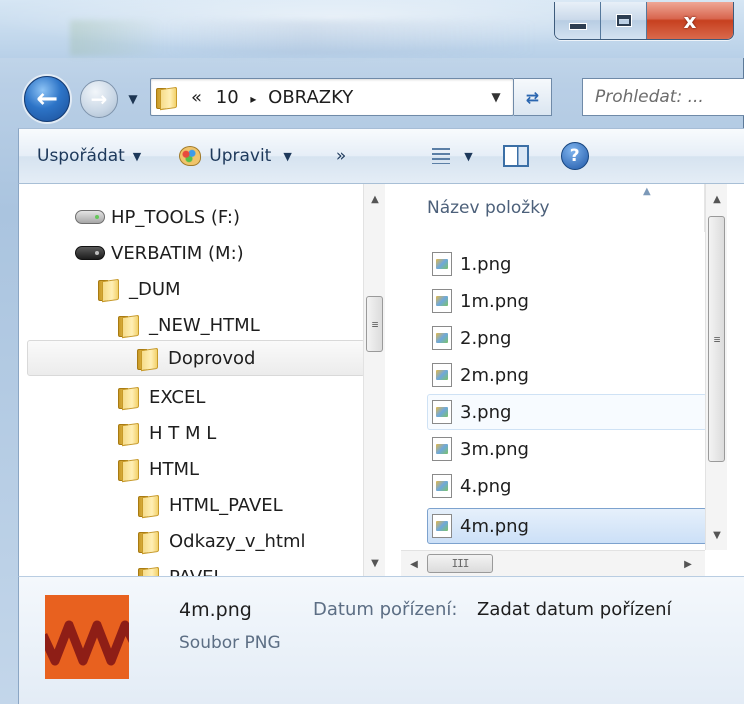 The image size is (744, 704). What do you see at coordinates (204, 325) in the screenshot?
I see `tree-item-label: _NEW_HTML` at bounding box center [204, 325].